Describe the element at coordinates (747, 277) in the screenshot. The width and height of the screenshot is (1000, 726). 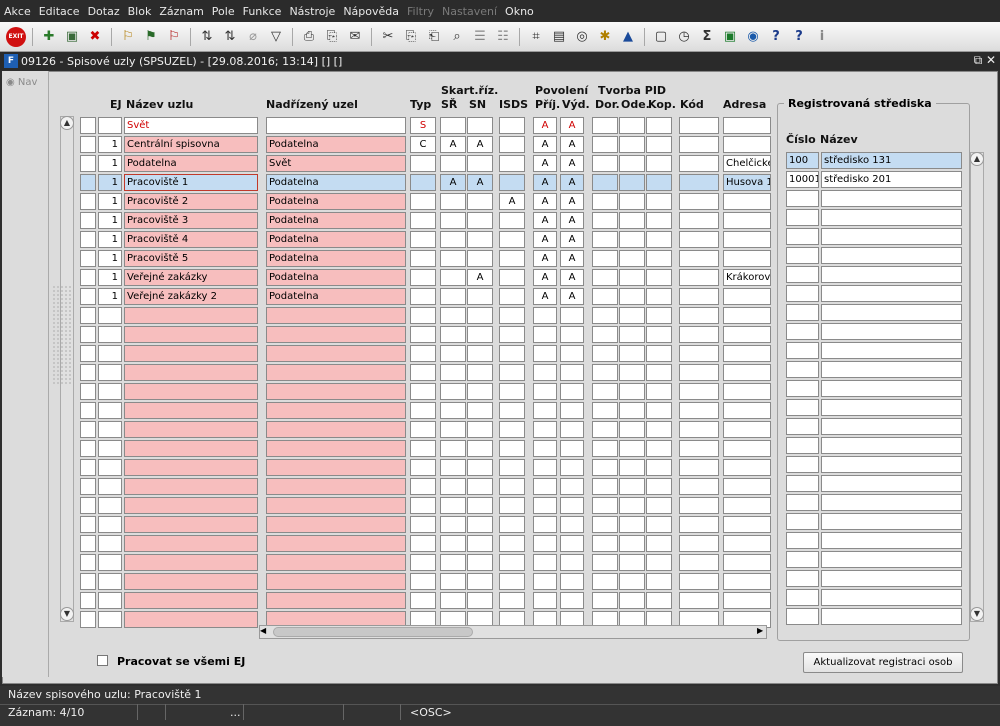
I see `cell-adr: Krákorova` at that location.